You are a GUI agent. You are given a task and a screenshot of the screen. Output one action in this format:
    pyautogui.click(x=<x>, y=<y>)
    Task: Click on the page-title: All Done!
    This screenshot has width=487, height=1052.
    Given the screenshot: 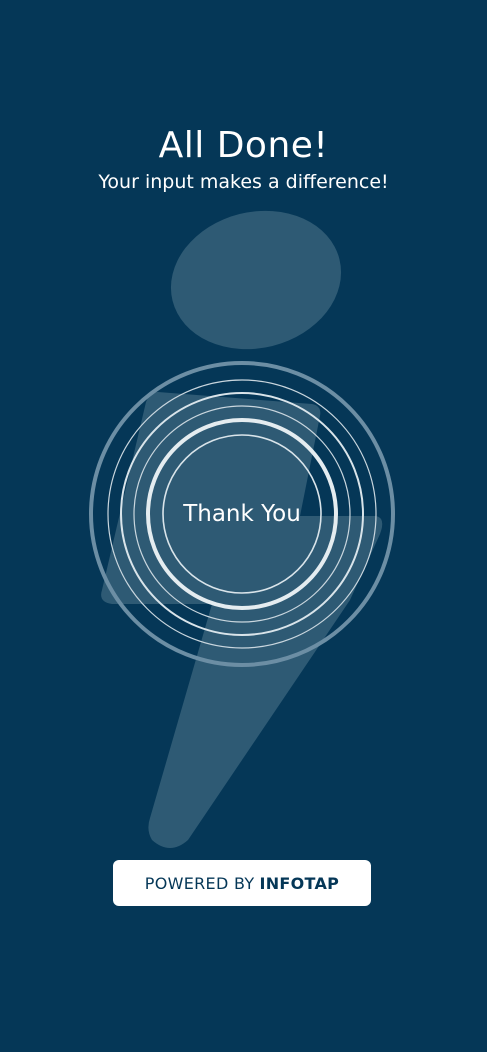 What is the action you would take?
    pyautogui.click(x=243, y=145)
    